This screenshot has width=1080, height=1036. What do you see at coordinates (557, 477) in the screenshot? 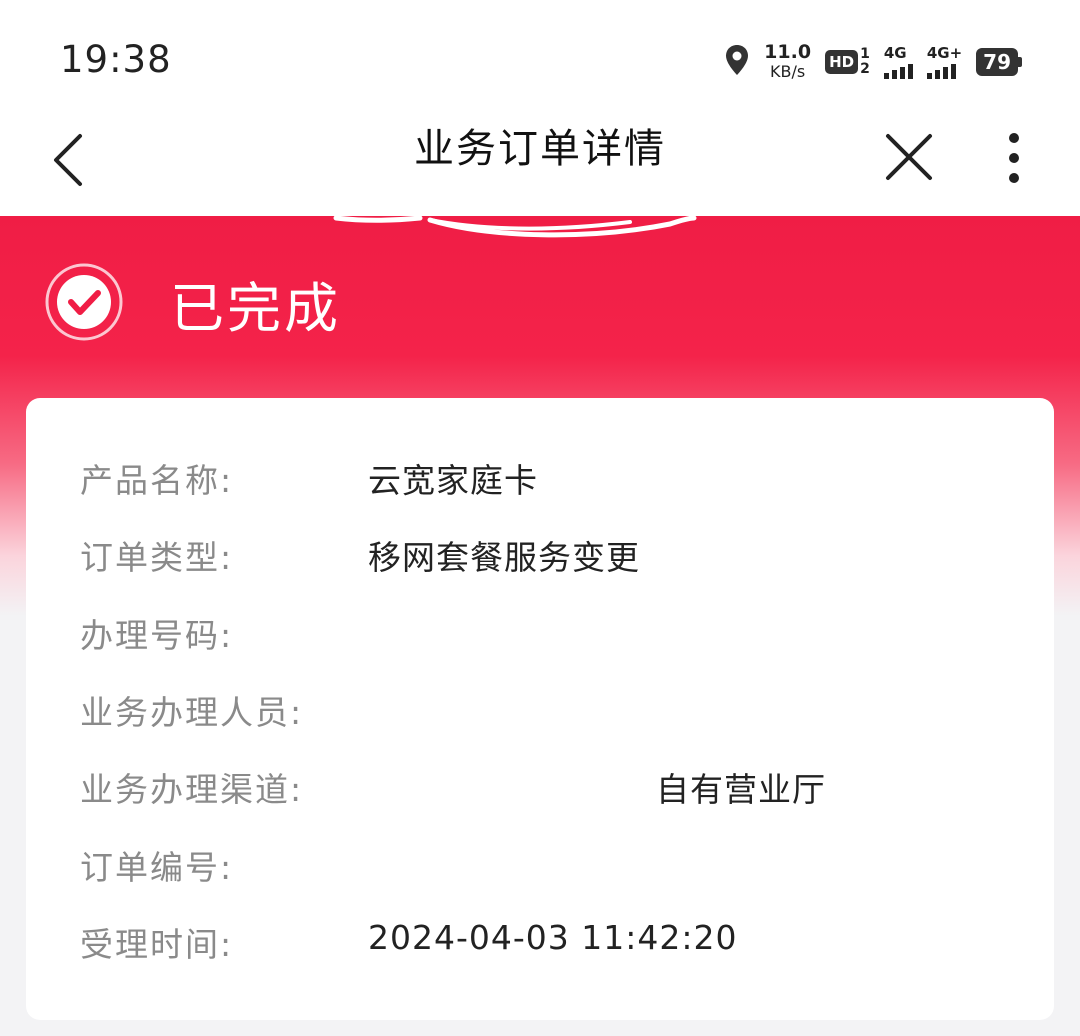
I see `detail-row-product-name: 产品名称: 云宽家庭卡` at bounding box center [557, 477].